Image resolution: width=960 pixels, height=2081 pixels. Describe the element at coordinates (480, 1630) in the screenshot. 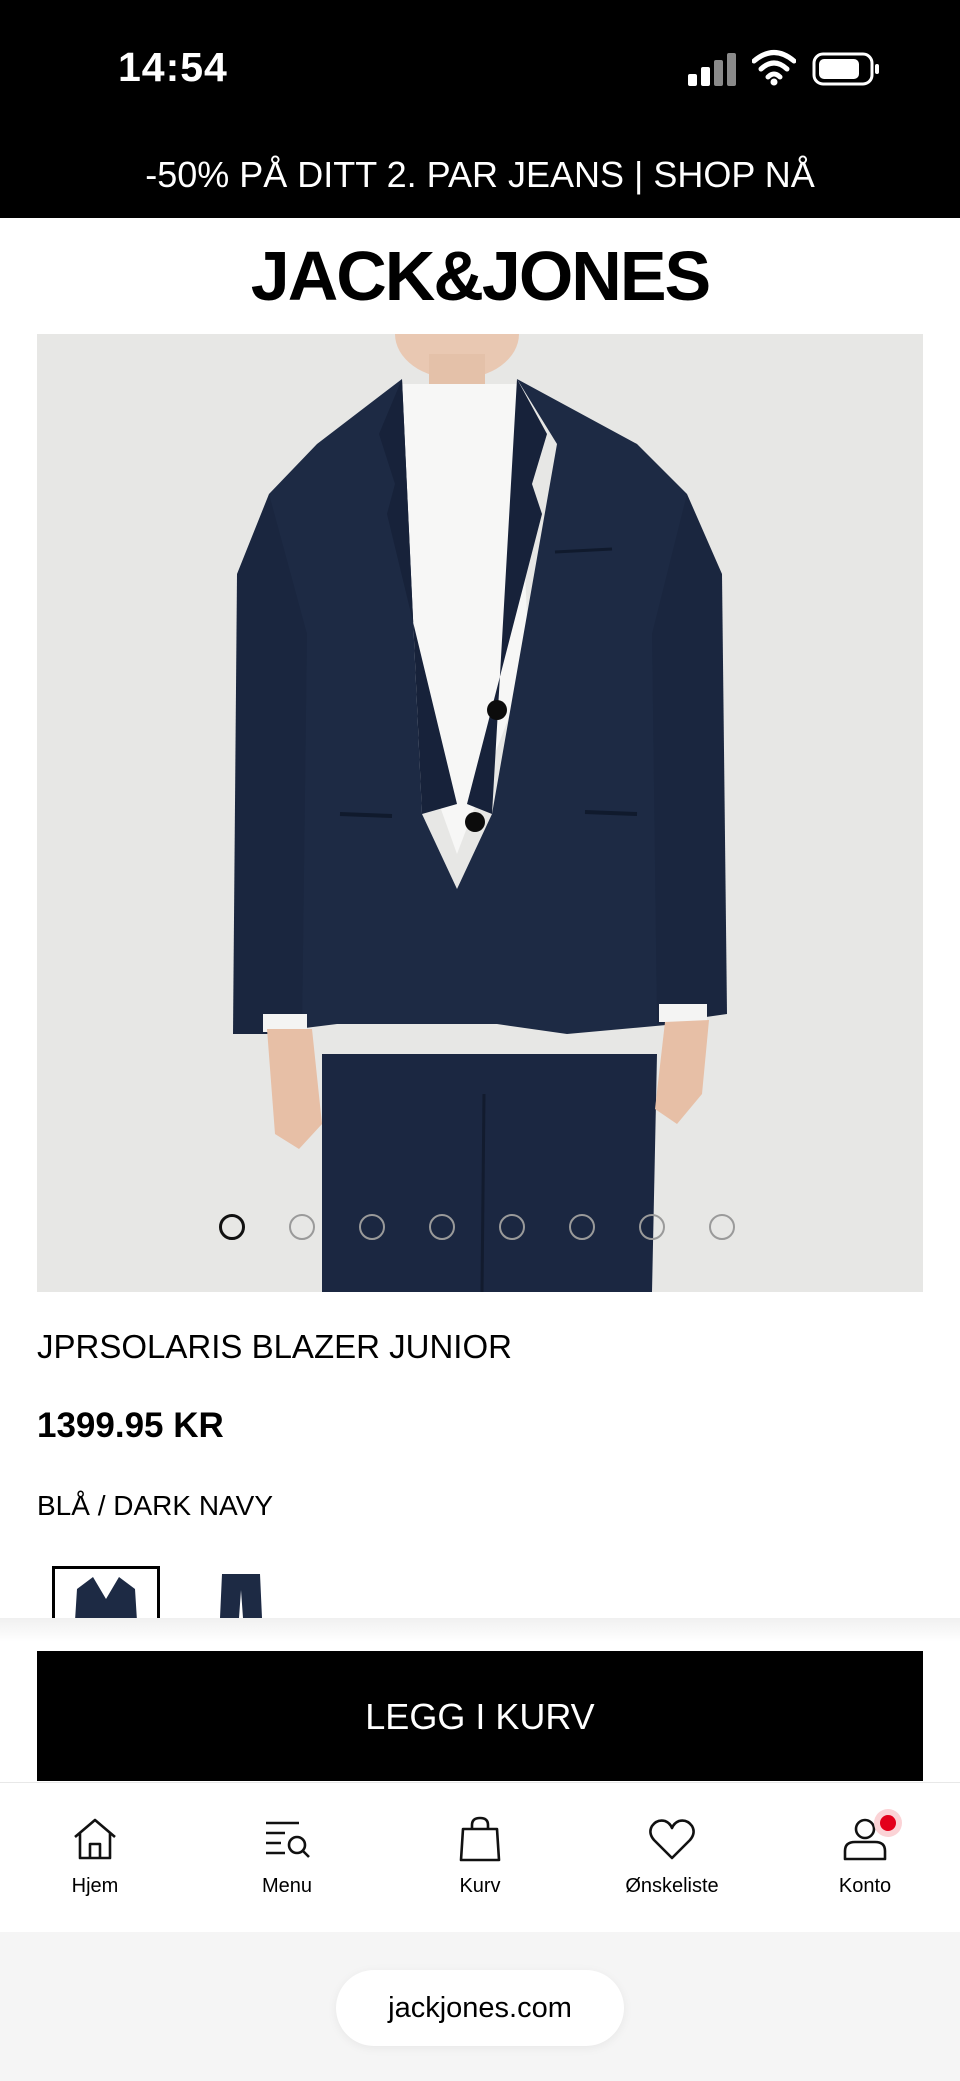

I see `sticky-divider` at that location.